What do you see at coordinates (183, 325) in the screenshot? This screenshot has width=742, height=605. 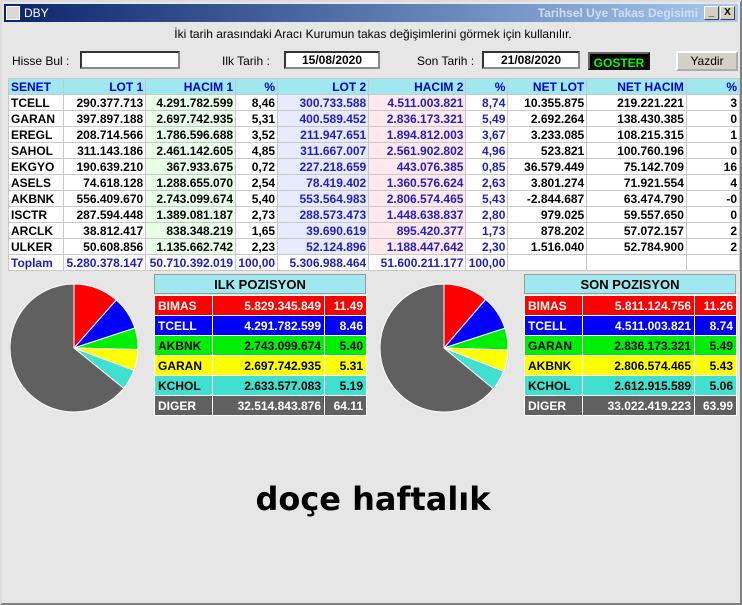 I see `ilk-cell: TCELL` at bounding box center [183, 325].